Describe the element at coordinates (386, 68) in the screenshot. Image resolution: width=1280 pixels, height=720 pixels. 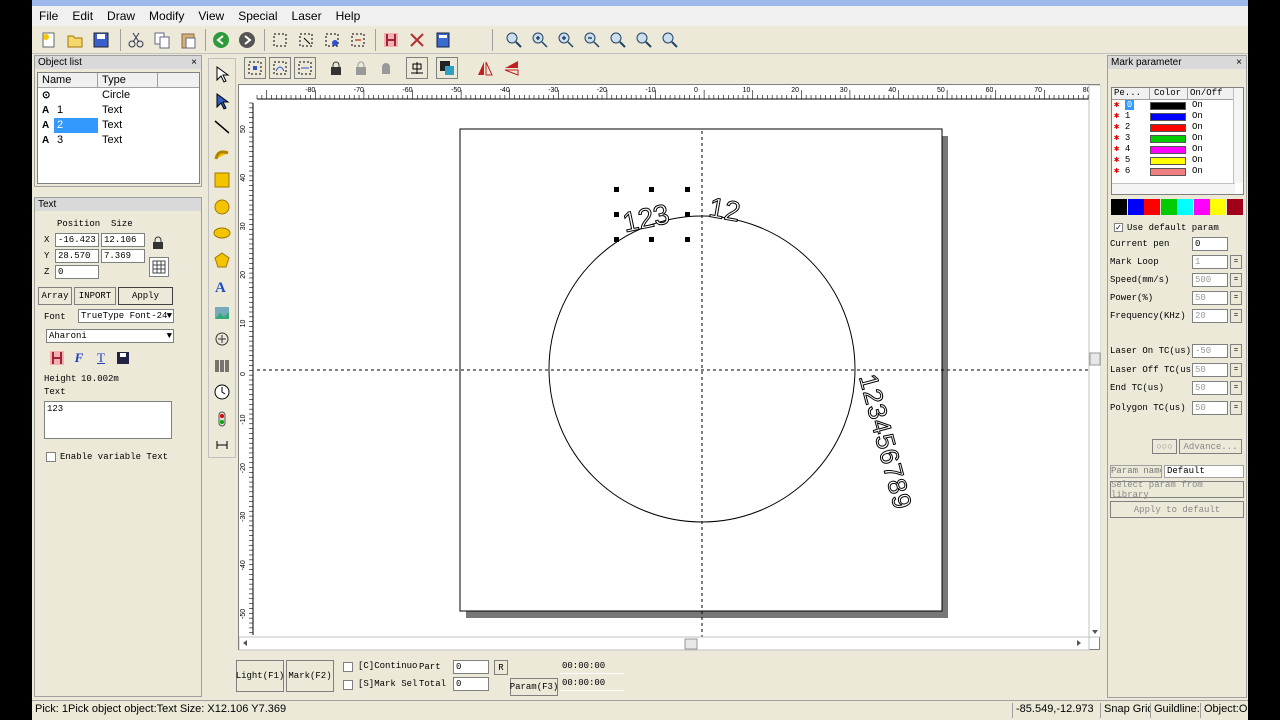
I see `unlock-all-icon` at that location.